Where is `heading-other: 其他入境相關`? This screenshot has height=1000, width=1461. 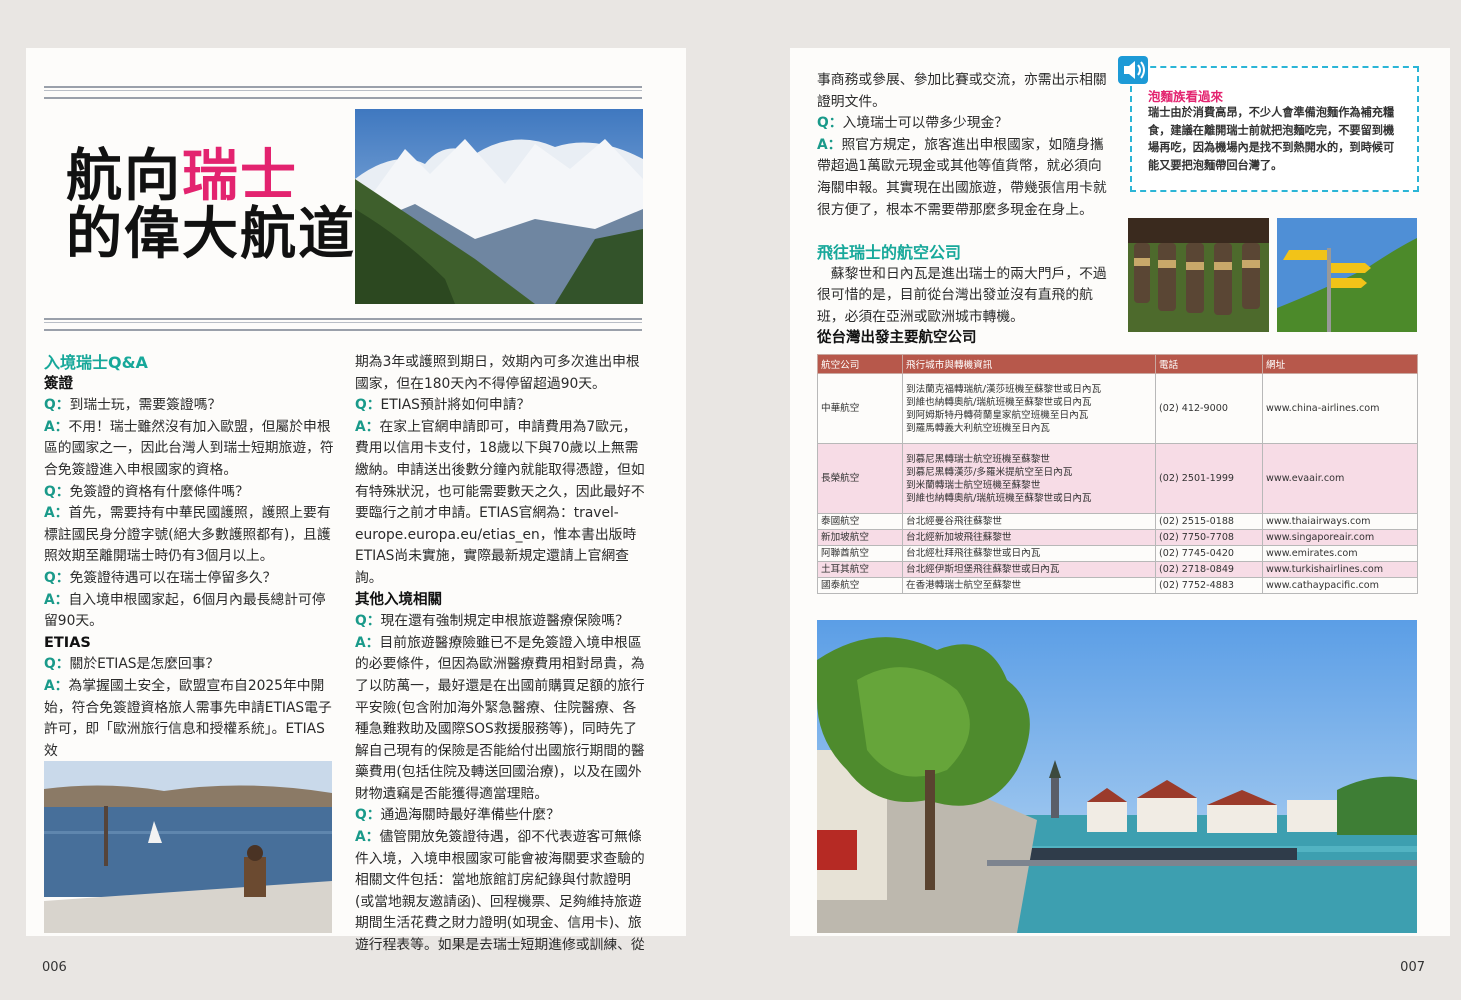 heading-other: 其他入境相關 is located at coordinates (398, 599).